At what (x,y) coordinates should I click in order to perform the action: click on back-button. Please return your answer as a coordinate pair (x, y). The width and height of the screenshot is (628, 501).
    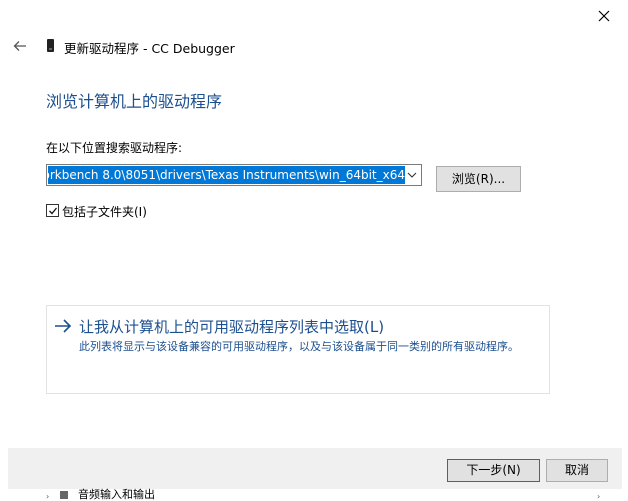
    Looking at the image, I should click on (21, 46).